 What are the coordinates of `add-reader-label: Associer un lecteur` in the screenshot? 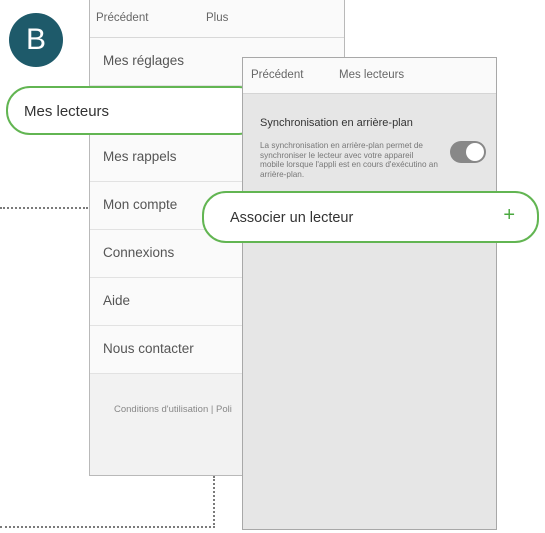 It's located at (292, 218).